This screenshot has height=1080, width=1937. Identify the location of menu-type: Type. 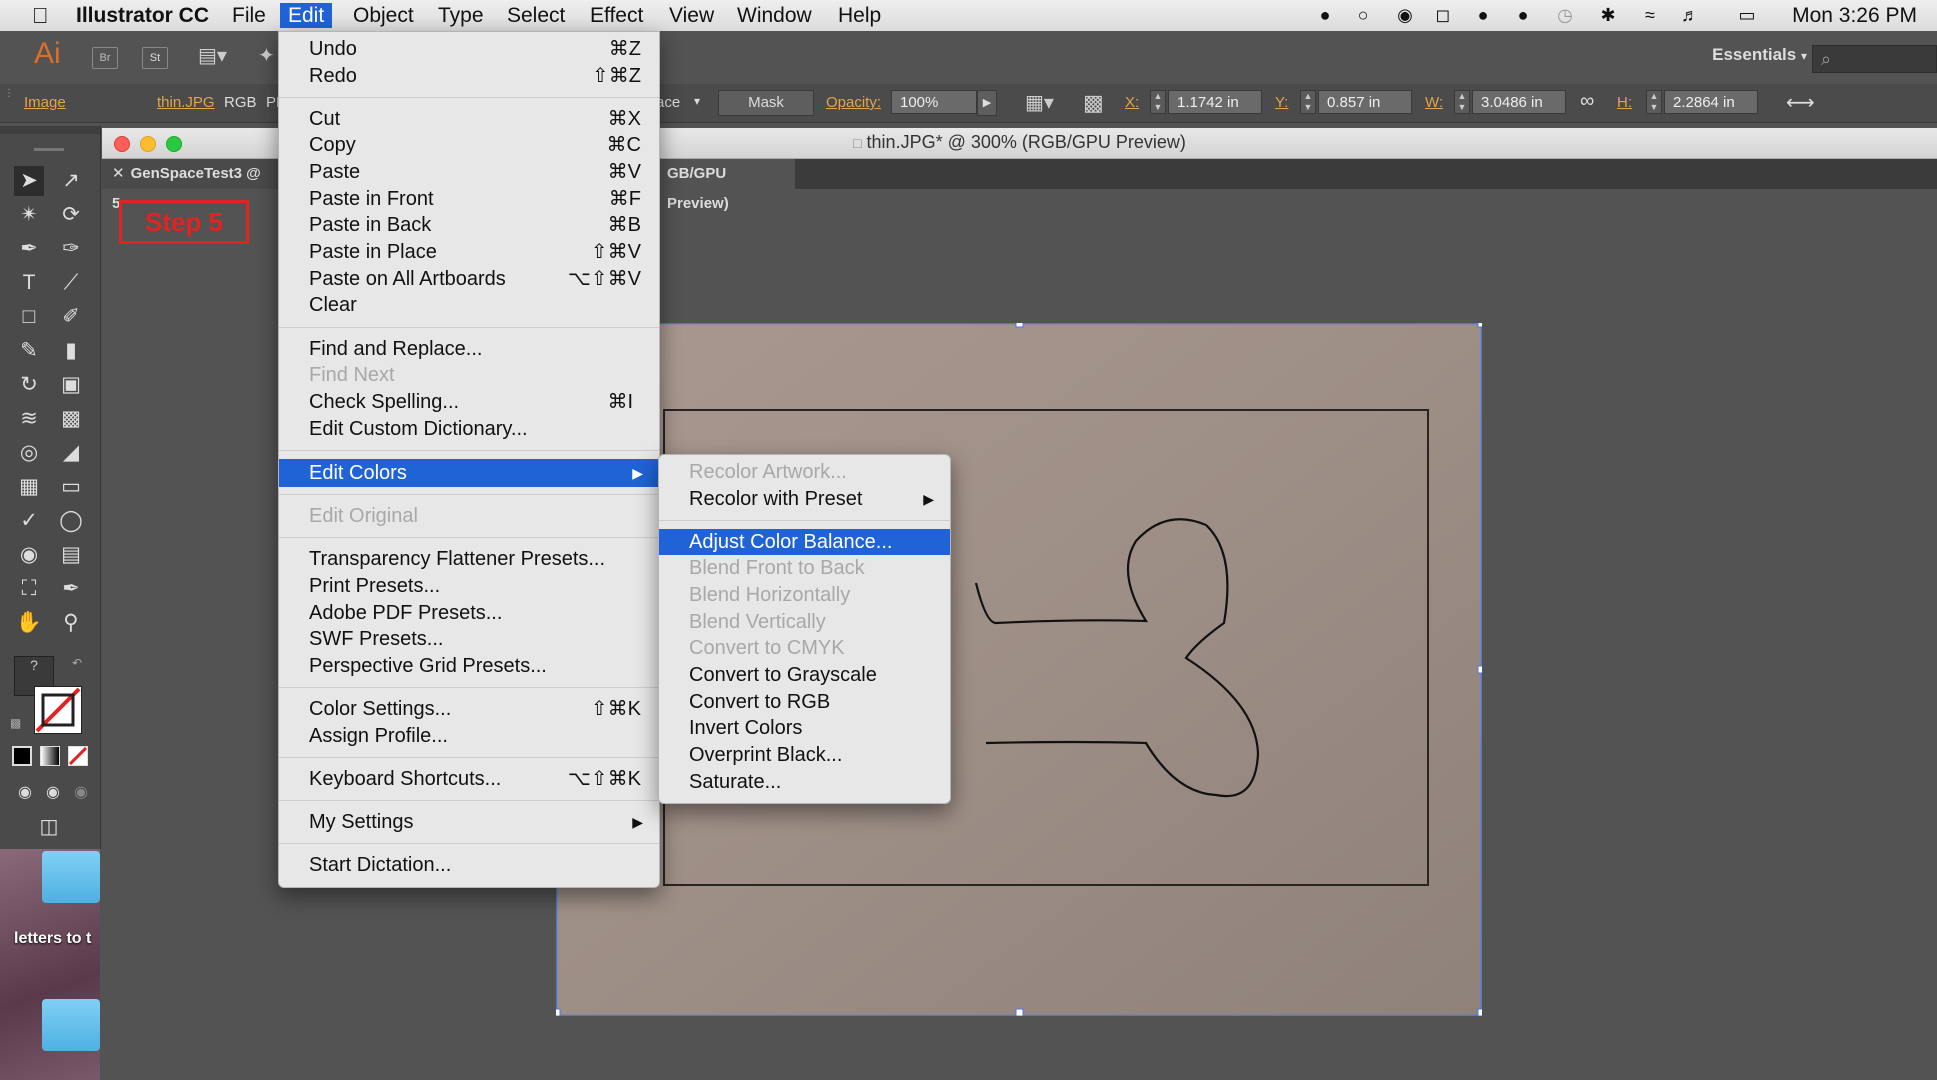
(461, 15).